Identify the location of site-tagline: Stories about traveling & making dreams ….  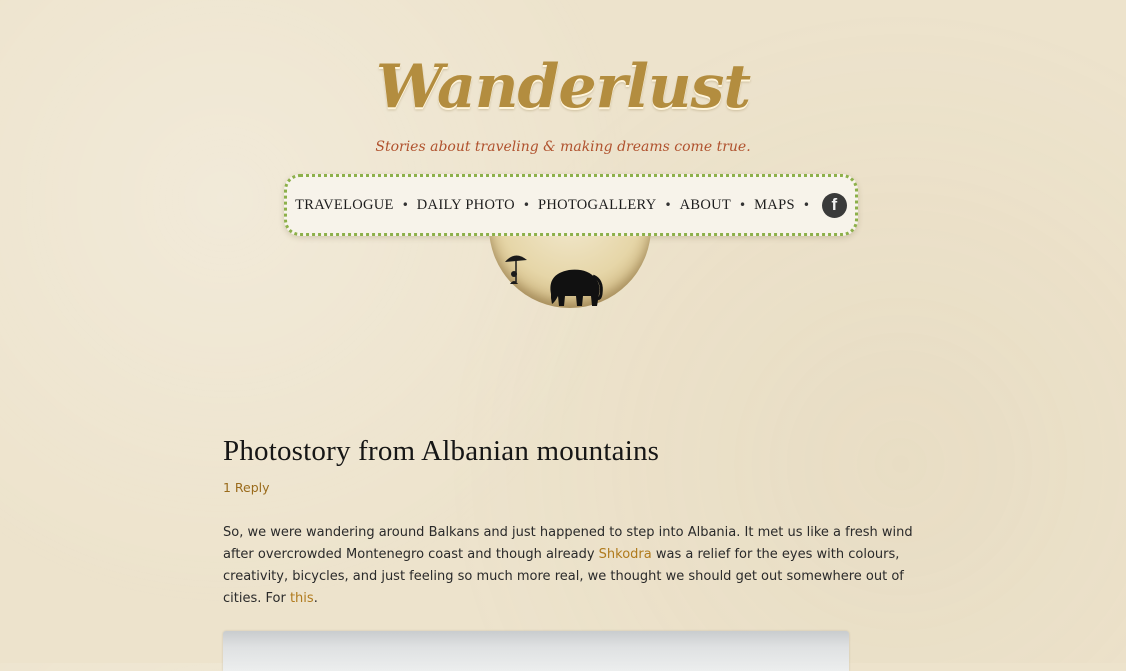
(563, 147).